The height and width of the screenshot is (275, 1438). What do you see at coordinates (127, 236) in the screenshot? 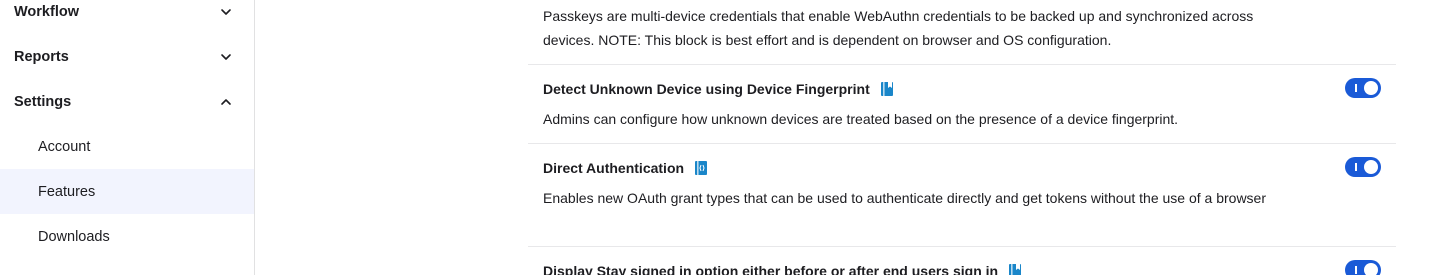
I see `sidebar-item-downloads: Downloads` at bounding box center [127, 236].